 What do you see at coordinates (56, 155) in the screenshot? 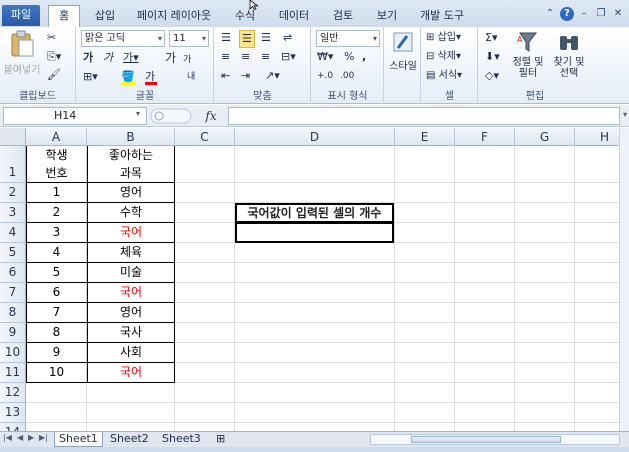
I see `table-cell: 학생` at bounding box center [56, 155].